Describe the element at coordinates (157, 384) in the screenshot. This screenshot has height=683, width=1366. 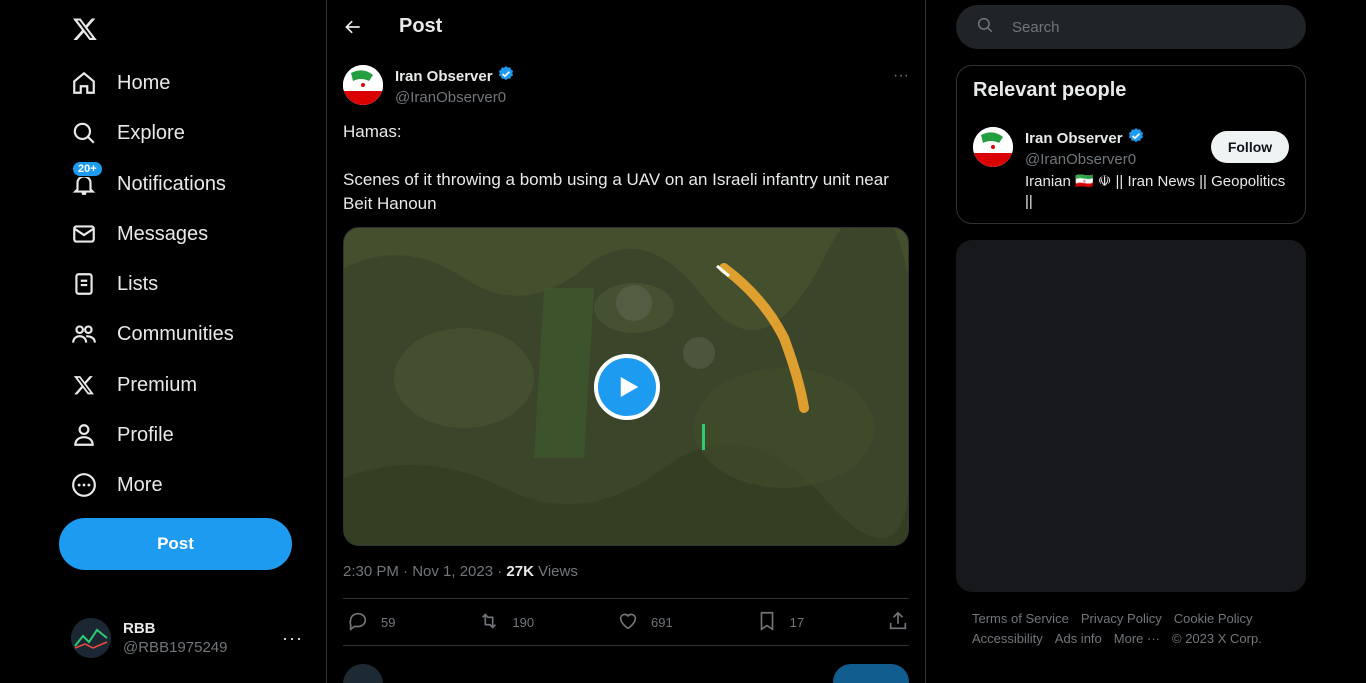
I see `nav-label: Premium` at that location.